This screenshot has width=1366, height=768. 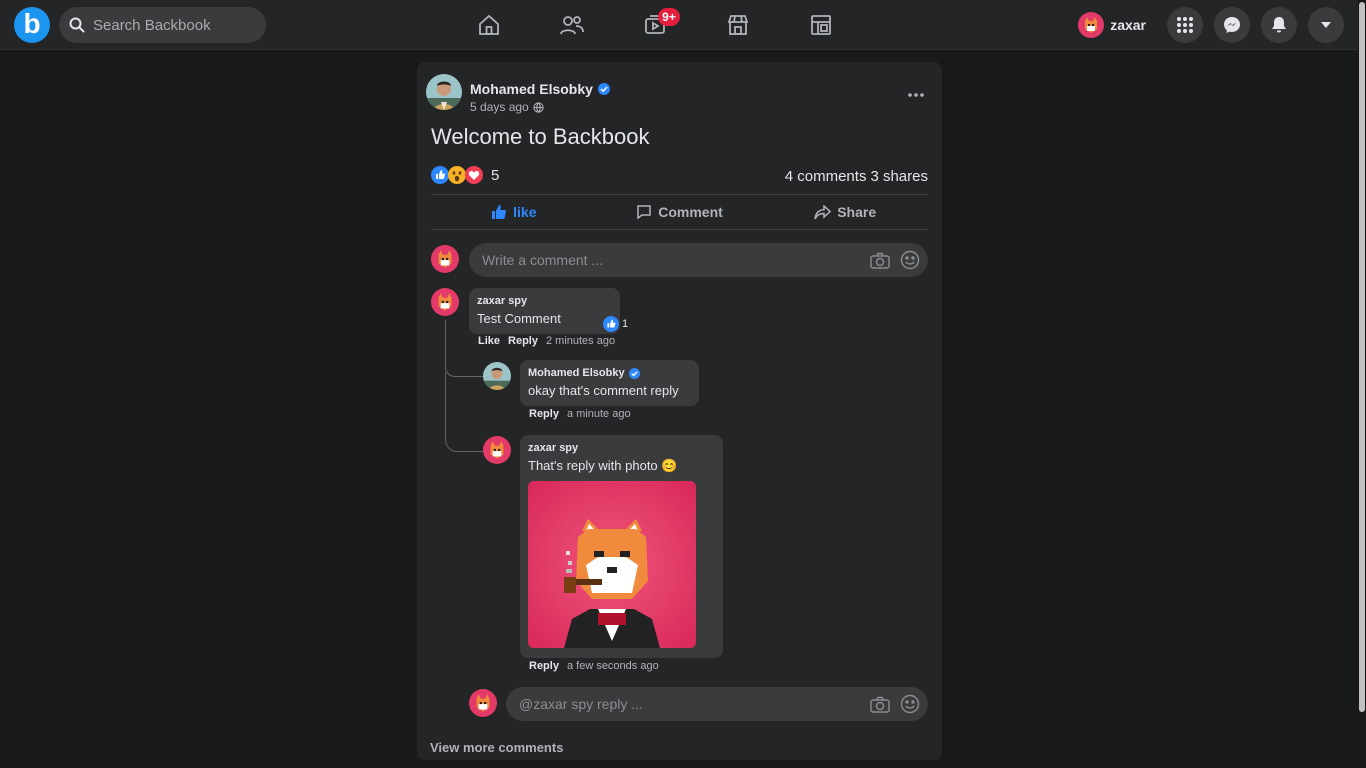 I want to click on reply-time: a minute ago, so click(x=599, y=414).